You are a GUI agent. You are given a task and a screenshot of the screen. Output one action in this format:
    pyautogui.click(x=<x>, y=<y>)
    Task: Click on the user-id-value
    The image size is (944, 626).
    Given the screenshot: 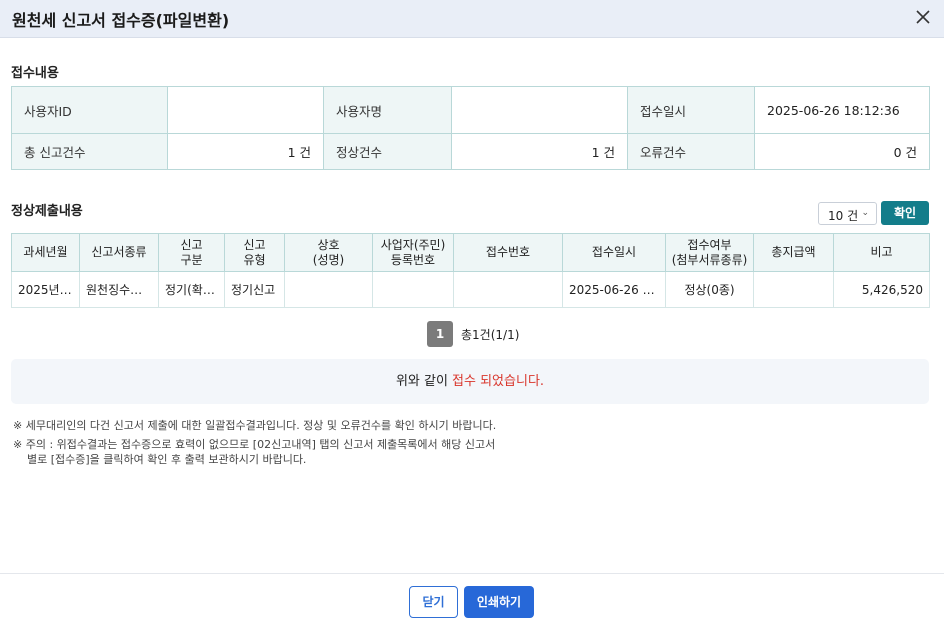 What is the action you would take?
    pyautogui.click(x=245, y=110)
    